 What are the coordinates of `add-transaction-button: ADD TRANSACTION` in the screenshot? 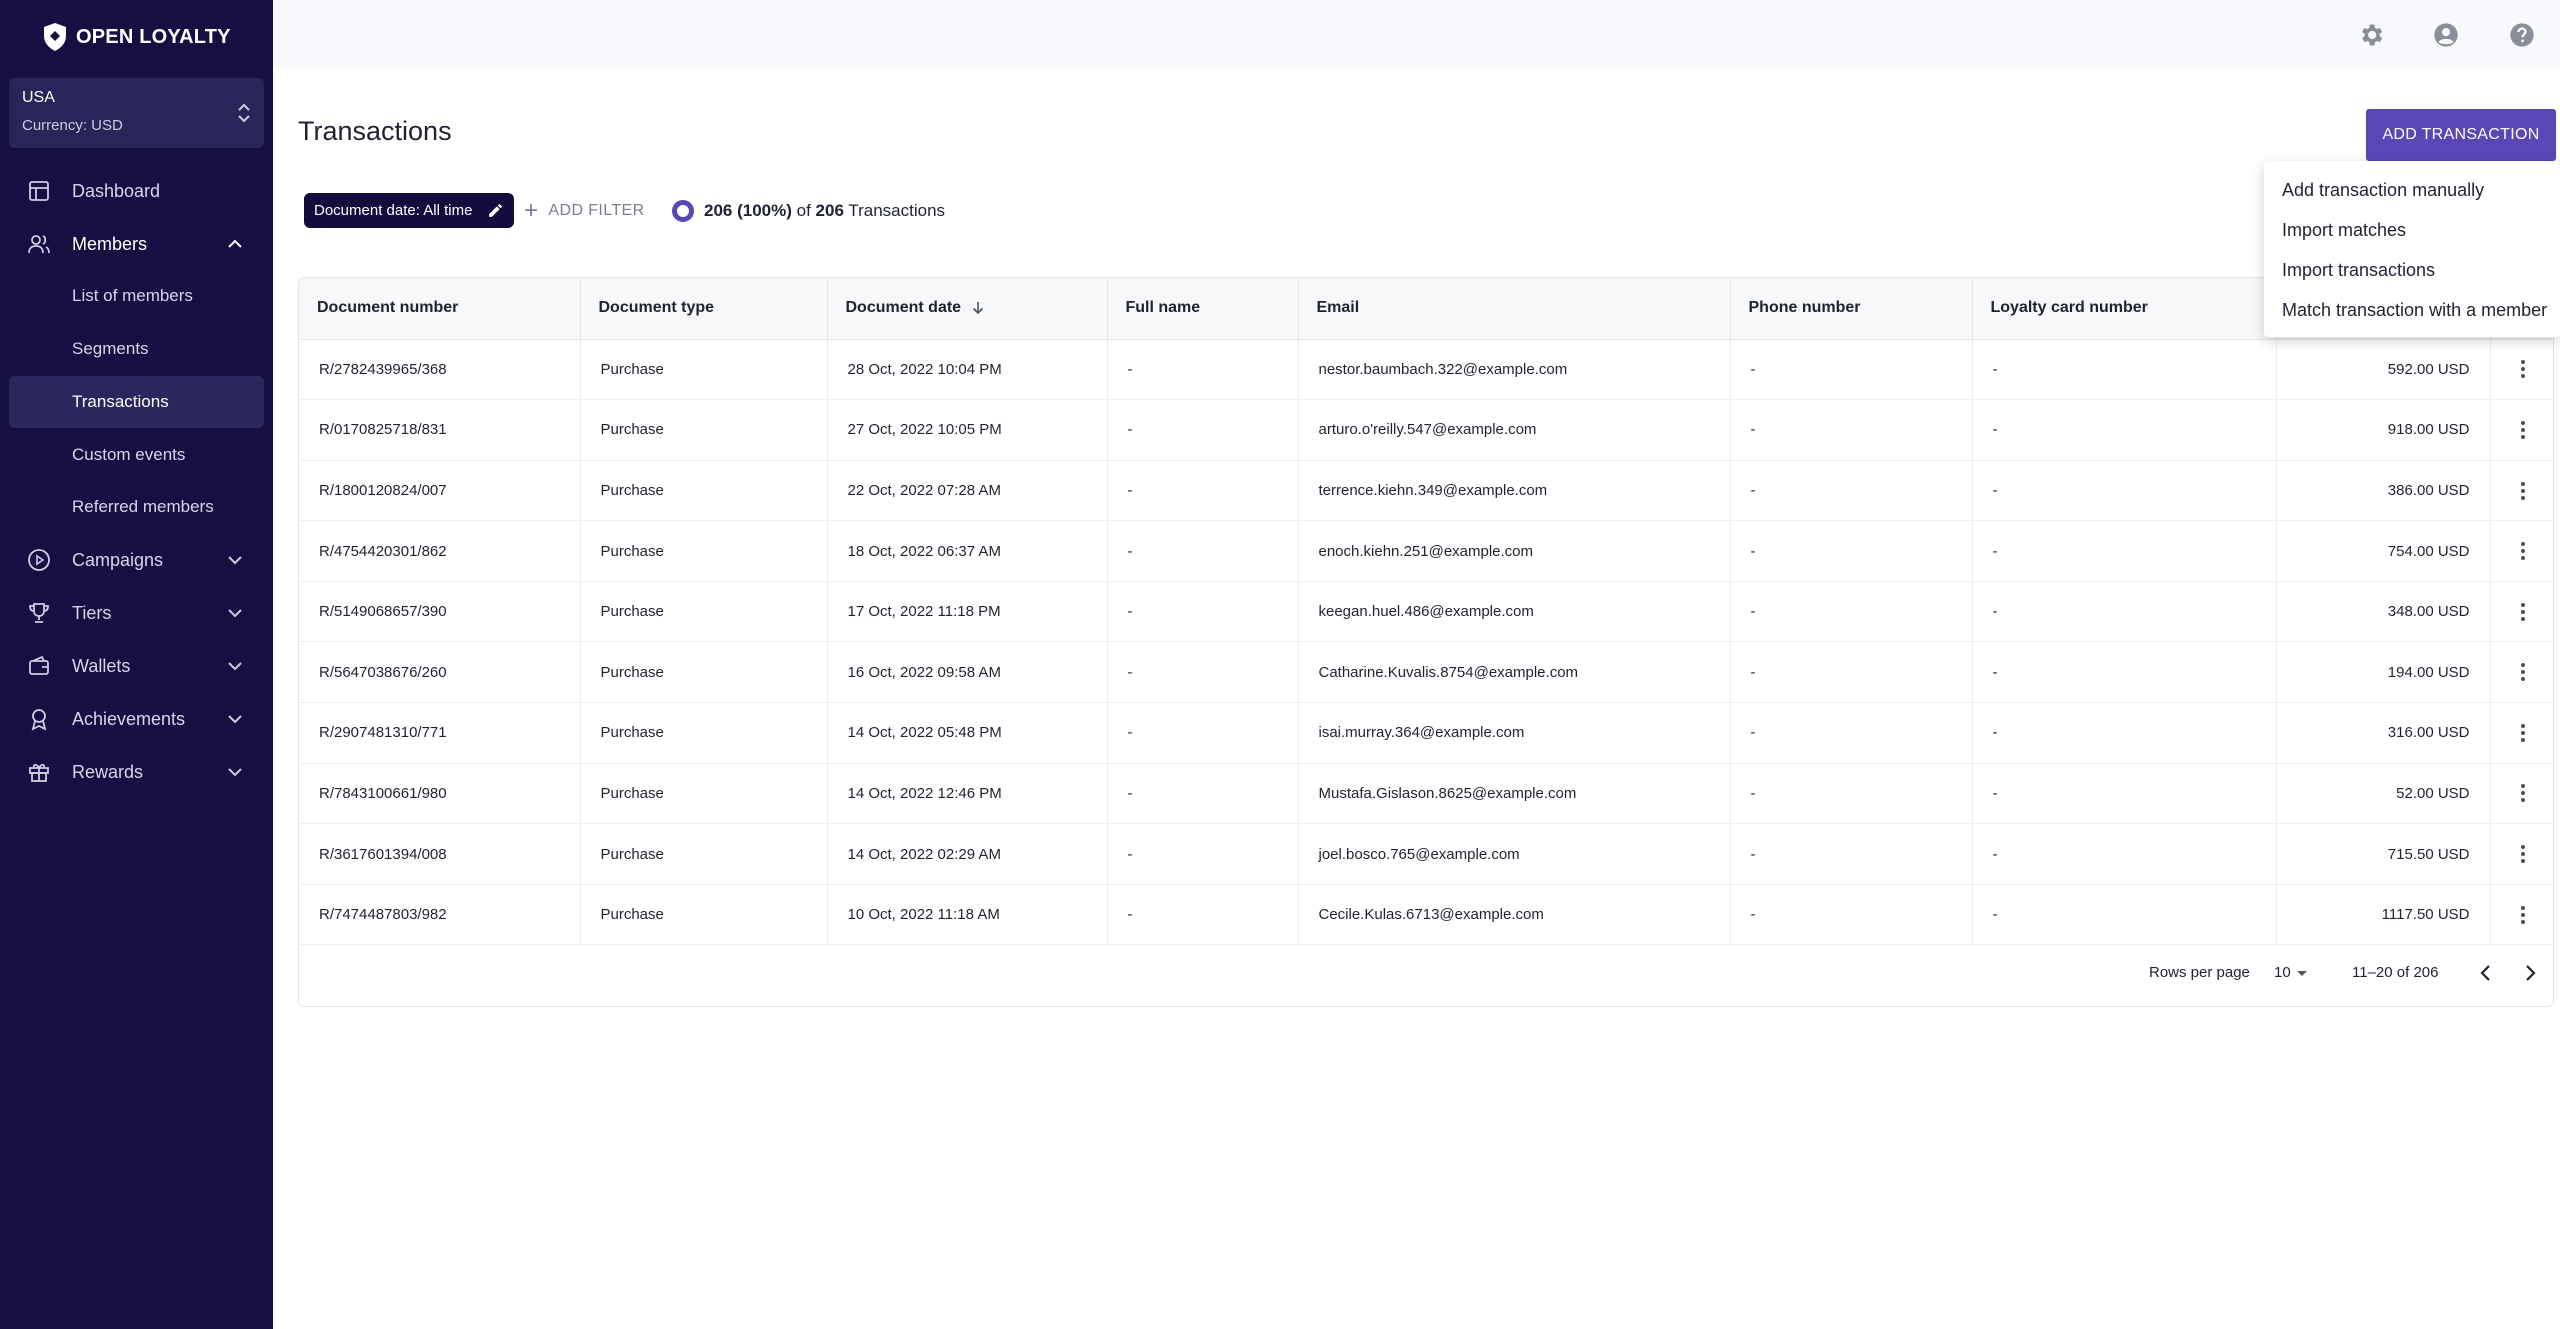 It's located at (2461, 135).